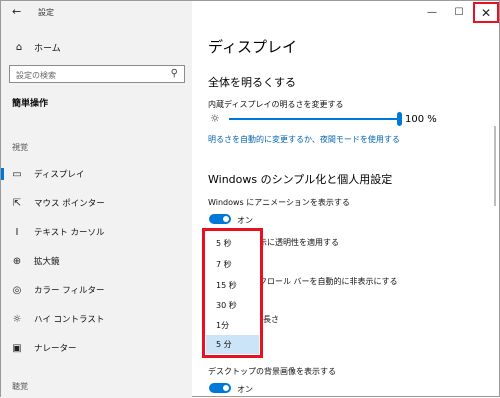 The image size is (500, 398). I want to click on sidebar-item-magnifier: ⊕ 拡大鏡, so click(96, 261).